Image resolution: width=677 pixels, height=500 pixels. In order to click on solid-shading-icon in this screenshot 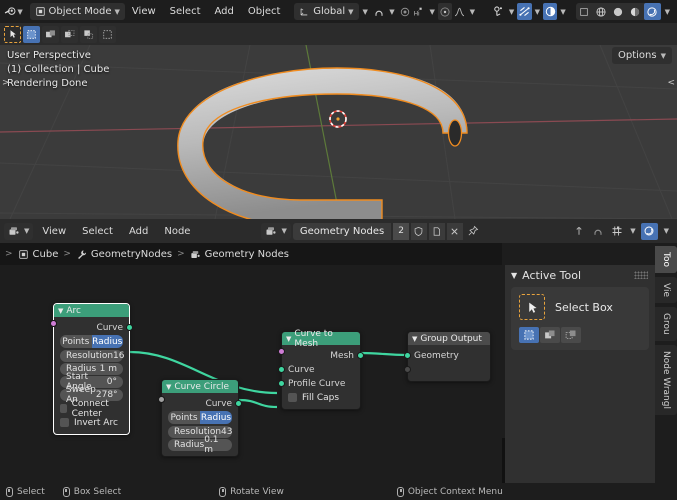, I will do `click(618, 11)`.